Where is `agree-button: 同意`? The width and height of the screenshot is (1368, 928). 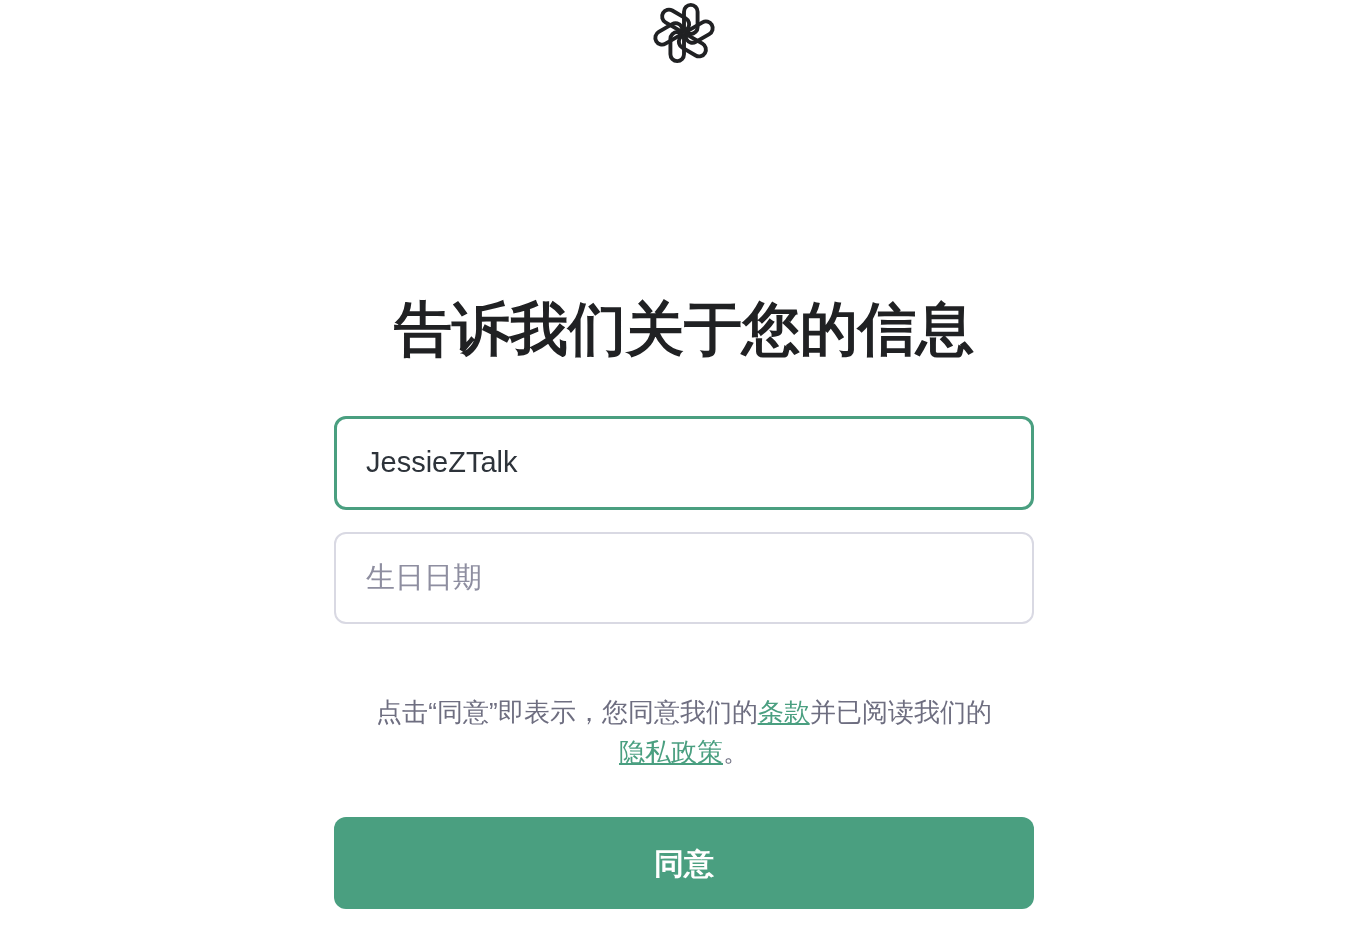
agree-button: 同意 is located at coordinates (684, 863).